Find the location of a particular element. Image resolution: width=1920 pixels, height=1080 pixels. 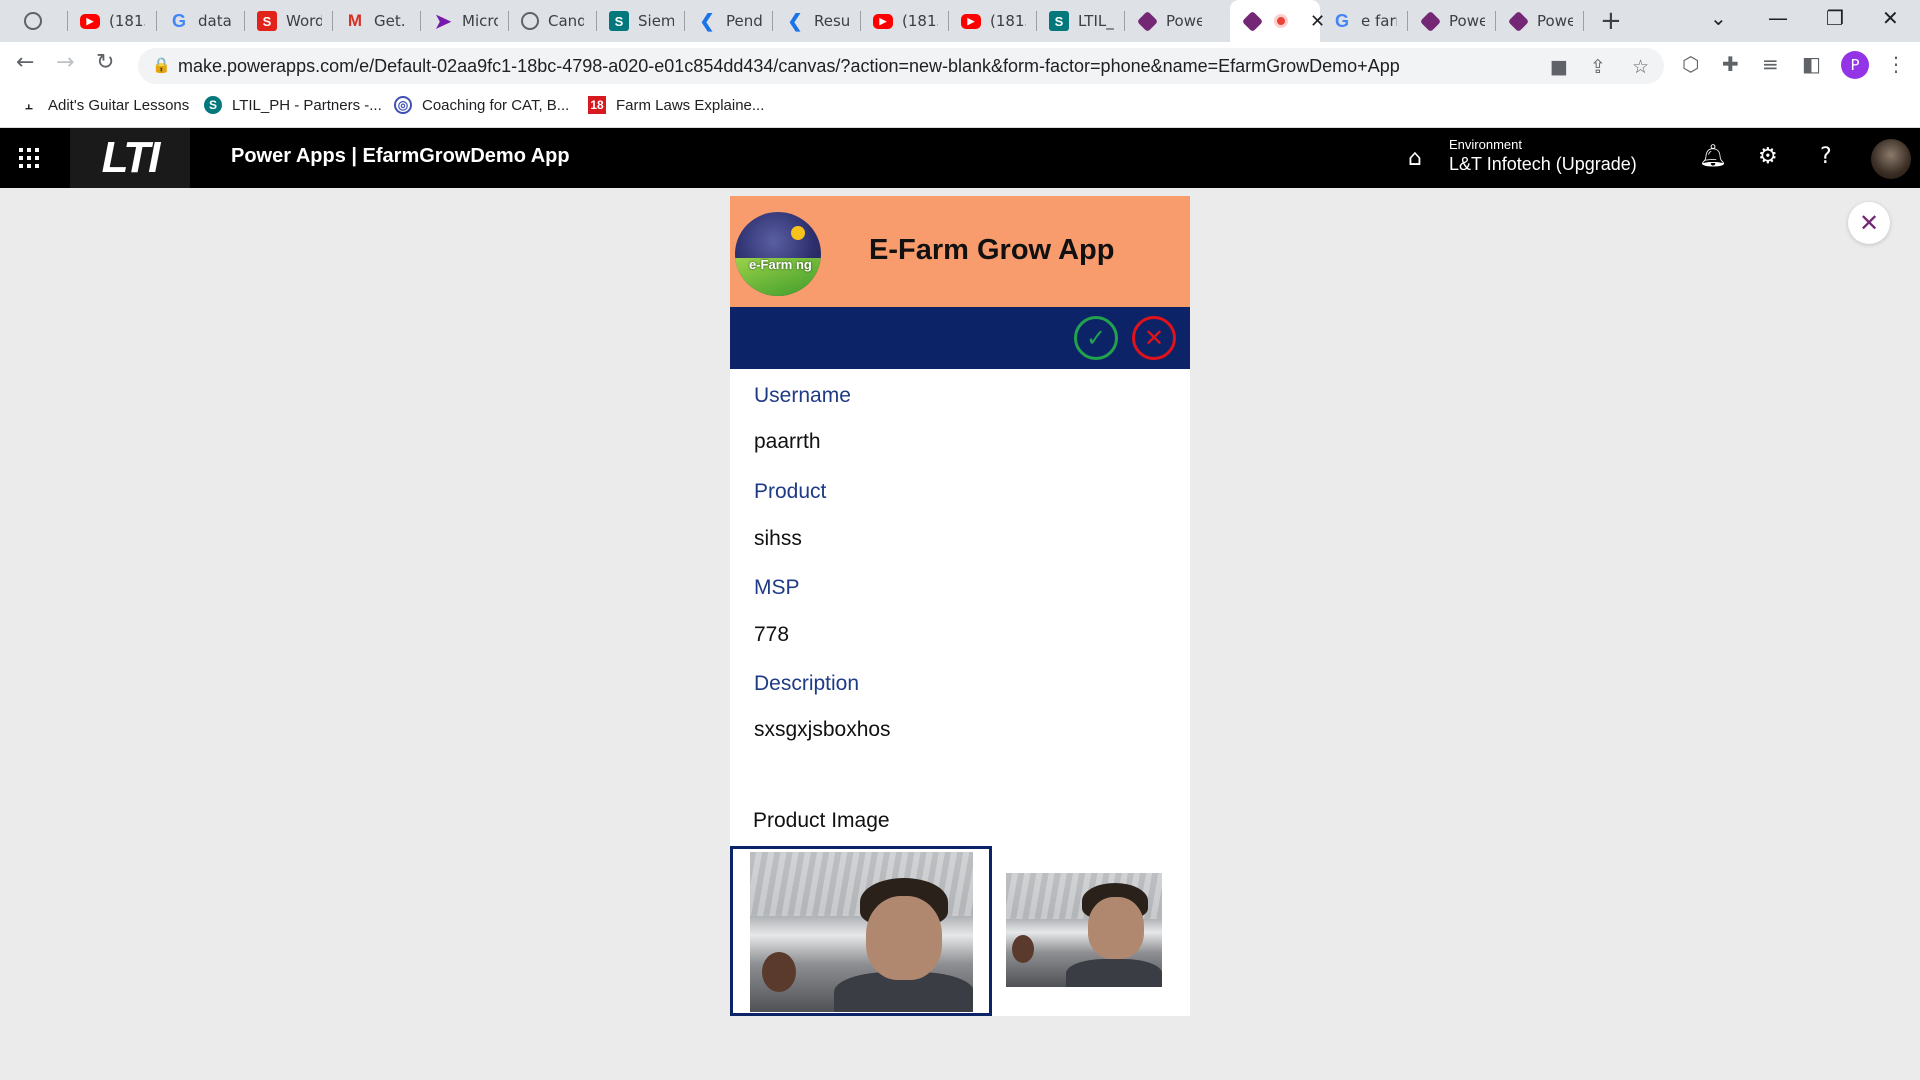

browser-tab: M Get. S is located at coordinates (377, 21).